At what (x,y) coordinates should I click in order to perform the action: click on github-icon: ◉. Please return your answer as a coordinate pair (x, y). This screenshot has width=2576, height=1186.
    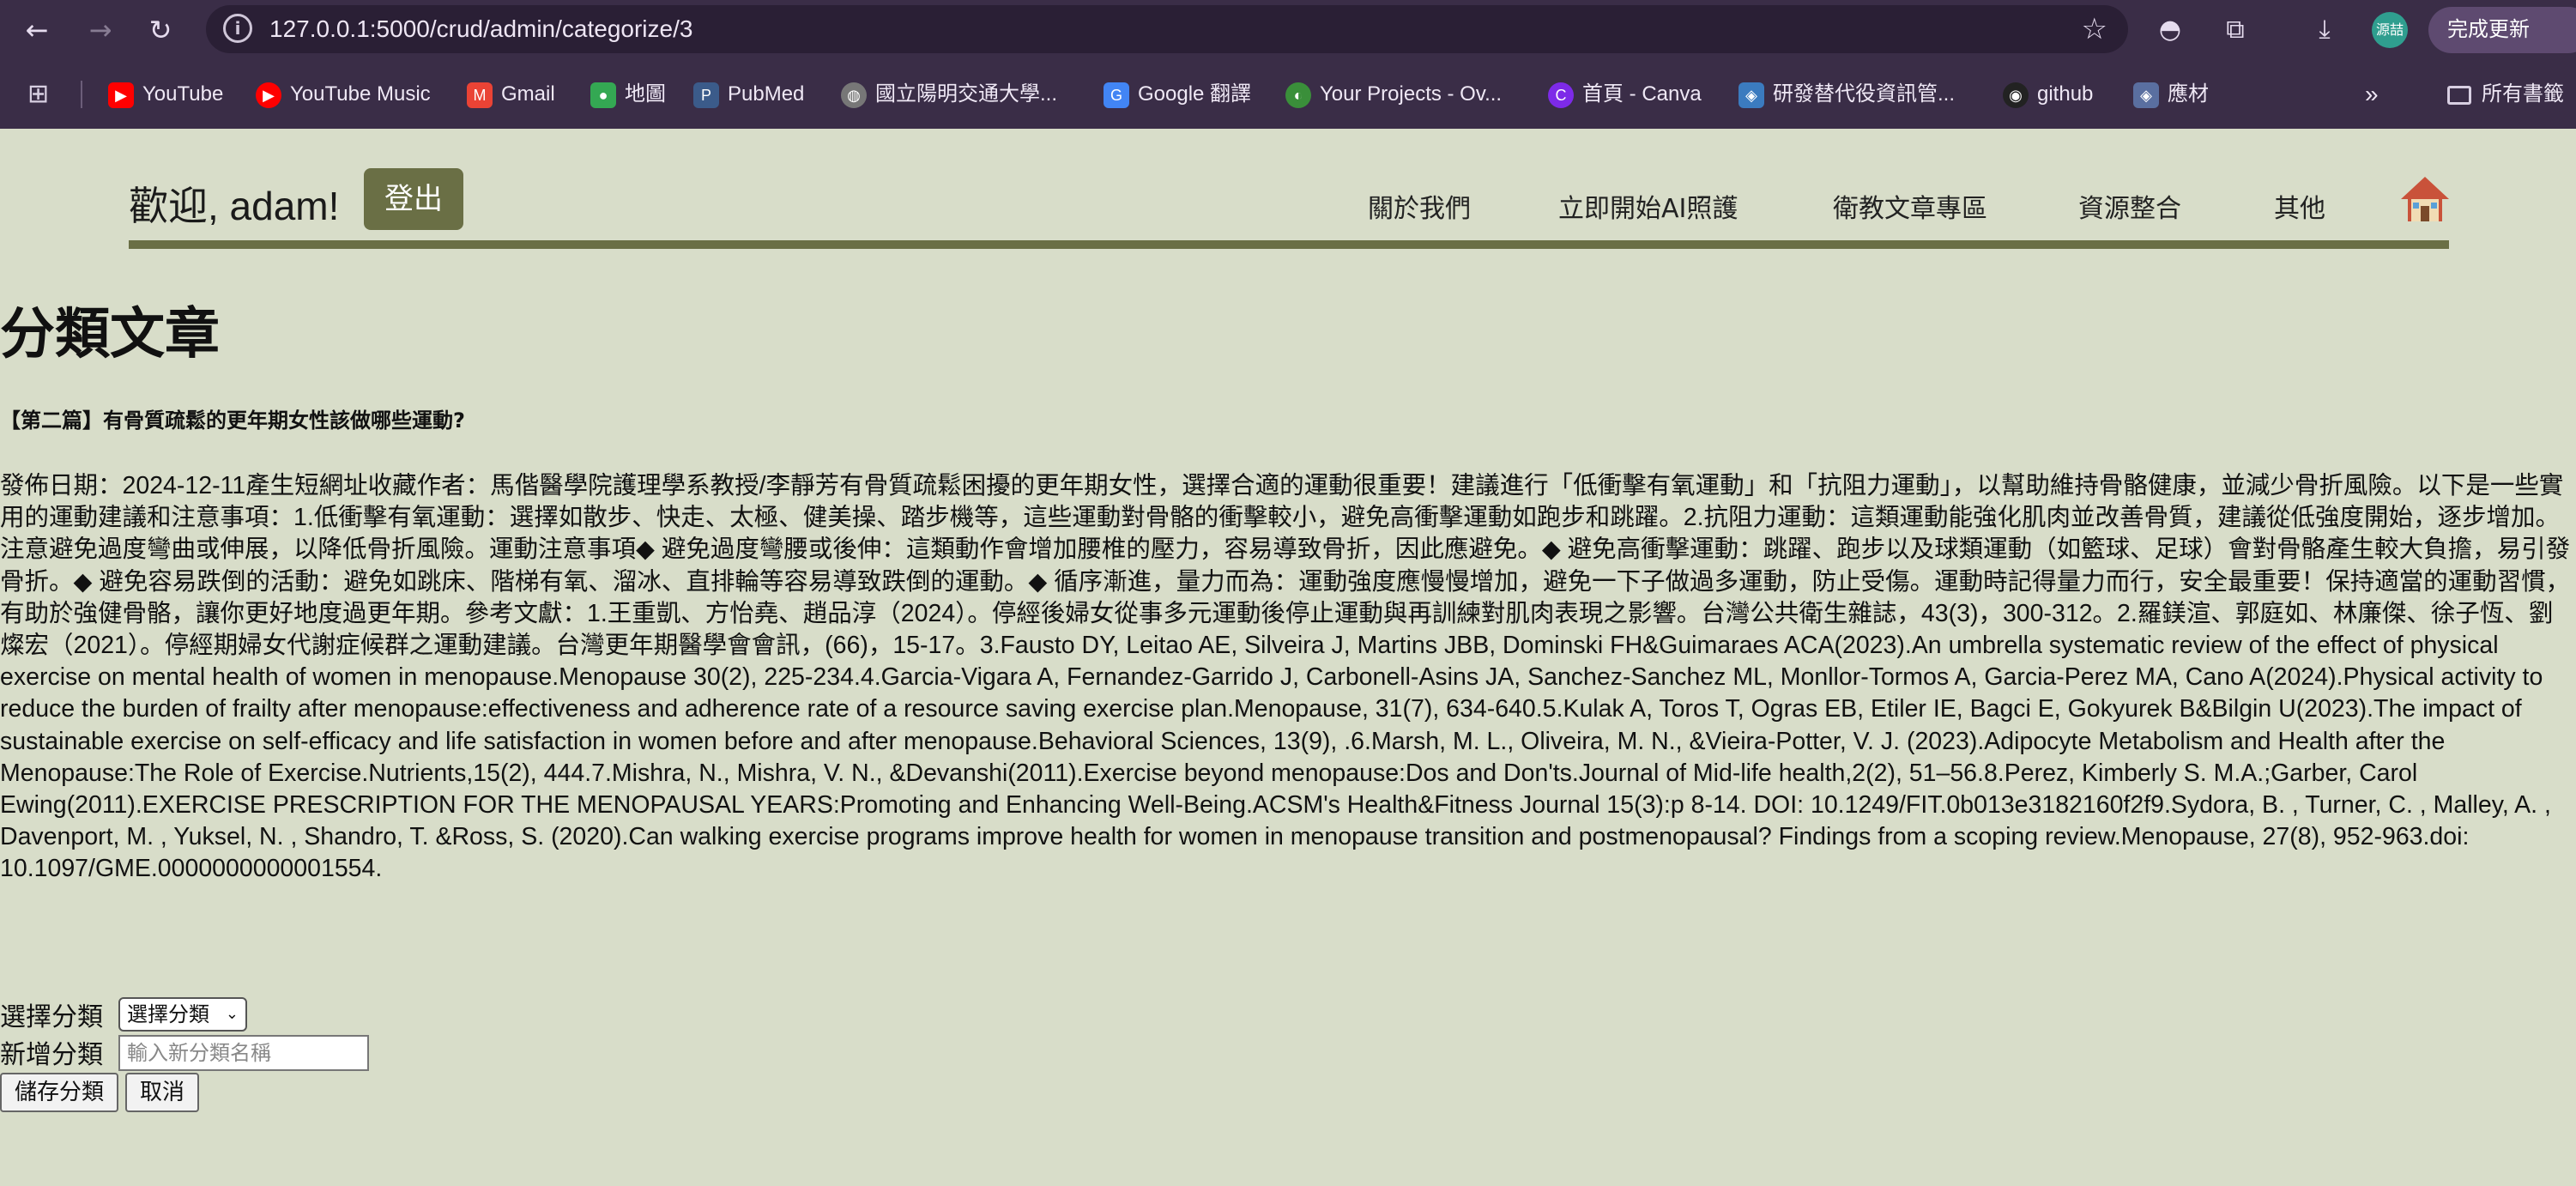
    Looking at the image, I should click on (2016, 95).